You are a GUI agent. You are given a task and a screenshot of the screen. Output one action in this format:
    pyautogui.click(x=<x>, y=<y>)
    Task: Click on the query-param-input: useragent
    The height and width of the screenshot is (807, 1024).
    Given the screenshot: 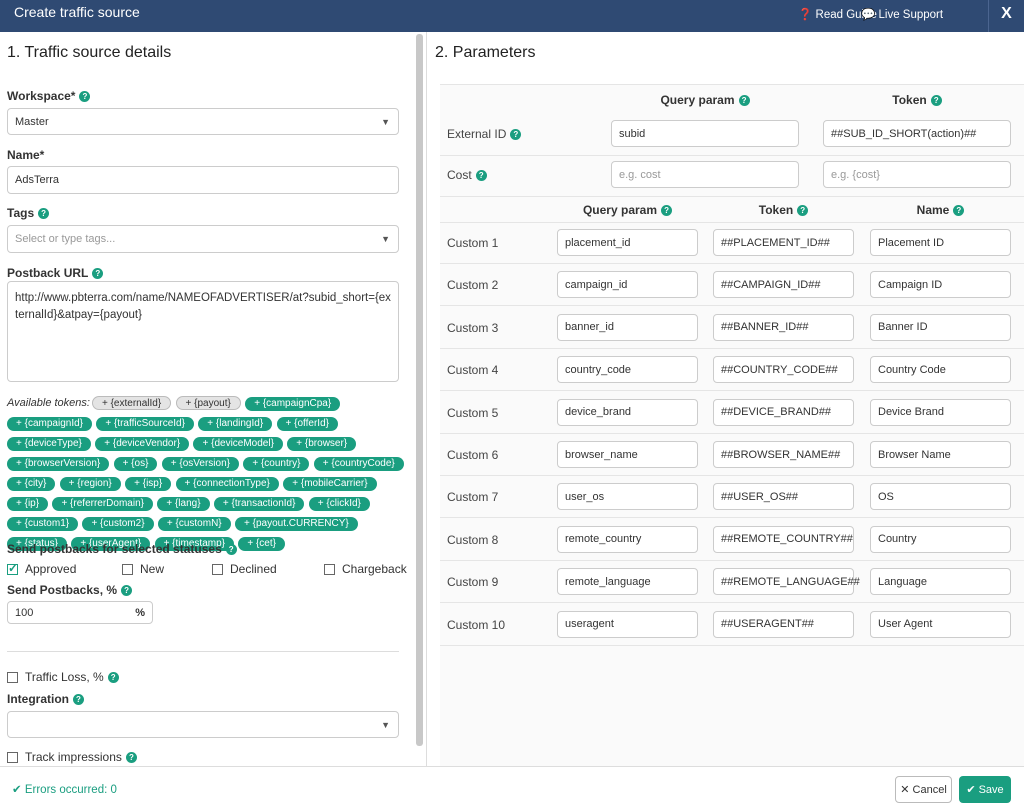 What is the action you would take?
    pyautogui.click(x=627, y=624)
    